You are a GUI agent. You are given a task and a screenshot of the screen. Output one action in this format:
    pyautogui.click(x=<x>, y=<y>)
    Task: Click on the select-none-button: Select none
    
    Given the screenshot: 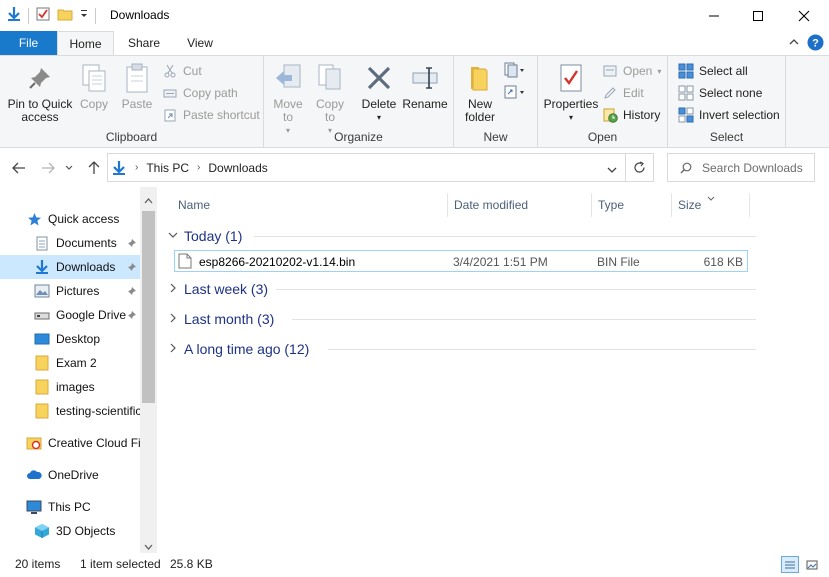 What is the action you would take?
    pyautogui.click(x=720, y=93)
    